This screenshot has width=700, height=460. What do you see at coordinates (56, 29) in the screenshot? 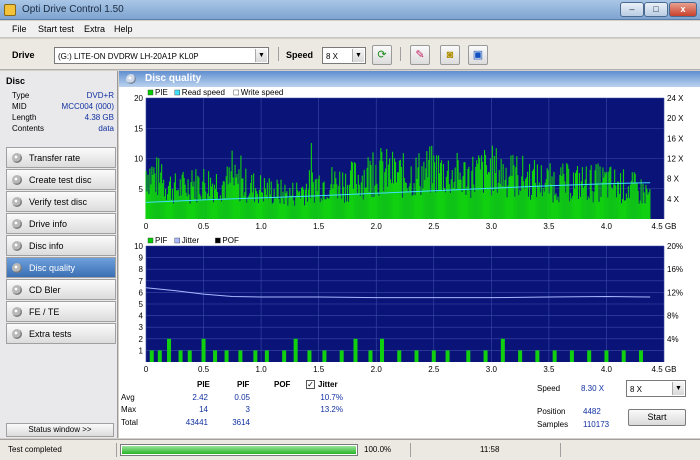
I see `menu-start-test: Start test` at bounding box center [56, 29].